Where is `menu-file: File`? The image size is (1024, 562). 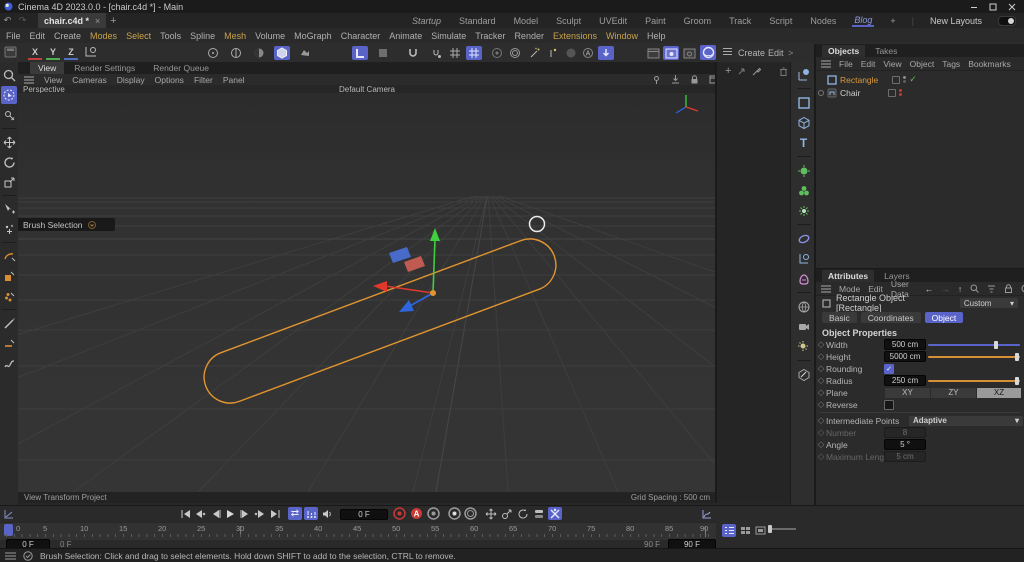 menu-file: File is located at coordinates (13, 36).